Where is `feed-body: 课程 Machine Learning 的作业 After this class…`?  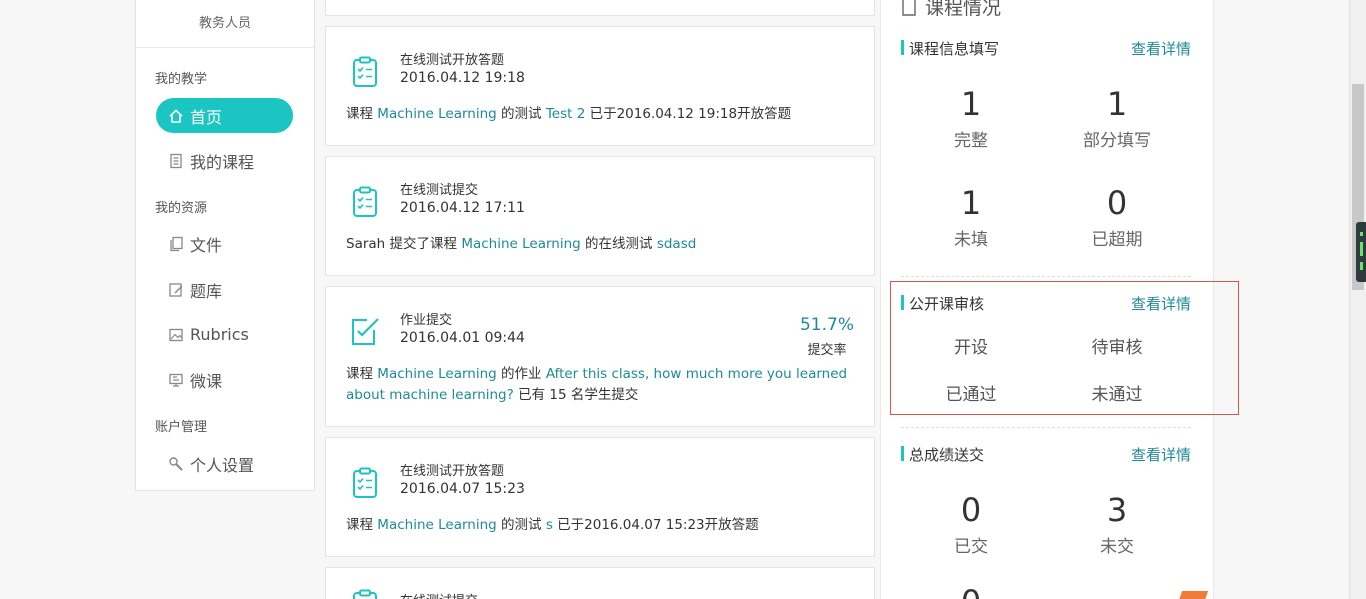 feed-body: 课程 Machine Learning 的作业 After this class… is located at coordinates (600, 385).